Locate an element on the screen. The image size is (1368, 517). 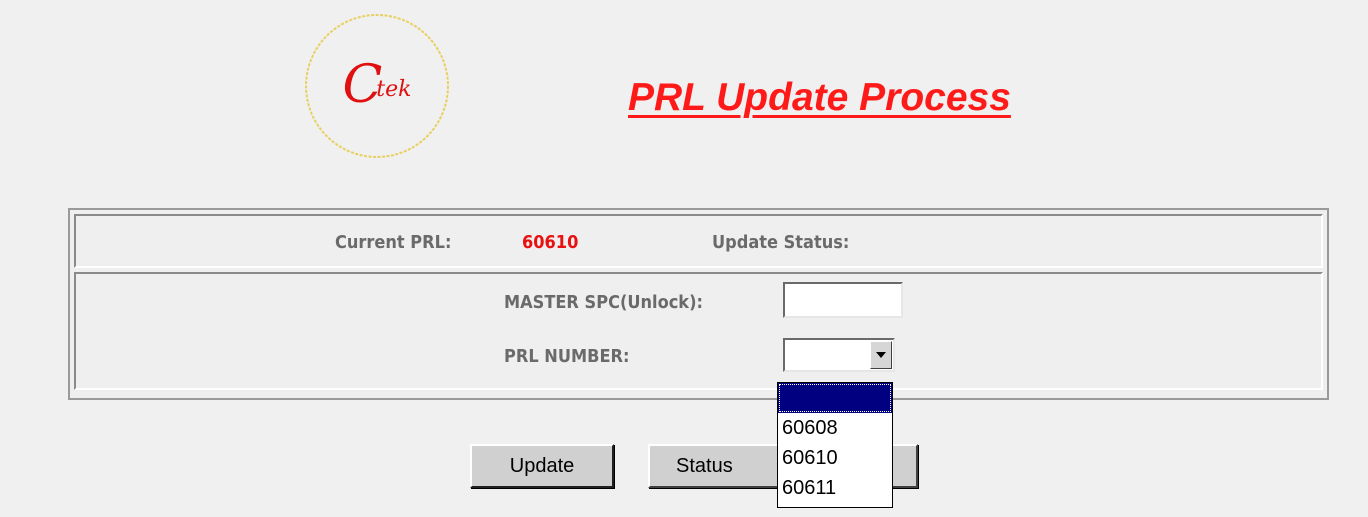
master-spc-input is located at coordinates (843, 300).